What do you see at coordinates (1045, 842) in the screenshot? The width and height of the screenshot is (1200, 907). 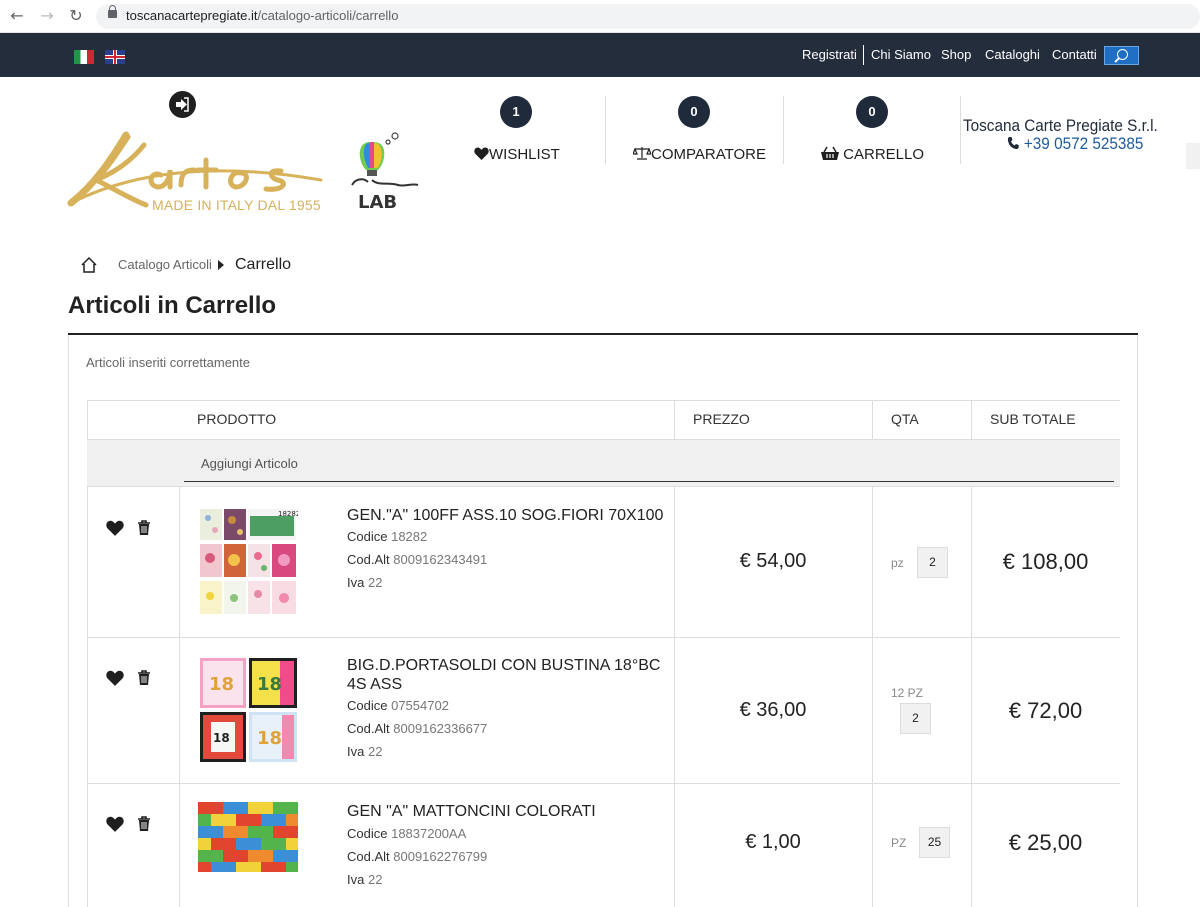 I see `product-subtotal: € 25,00` at bounding box center [1045, 842].